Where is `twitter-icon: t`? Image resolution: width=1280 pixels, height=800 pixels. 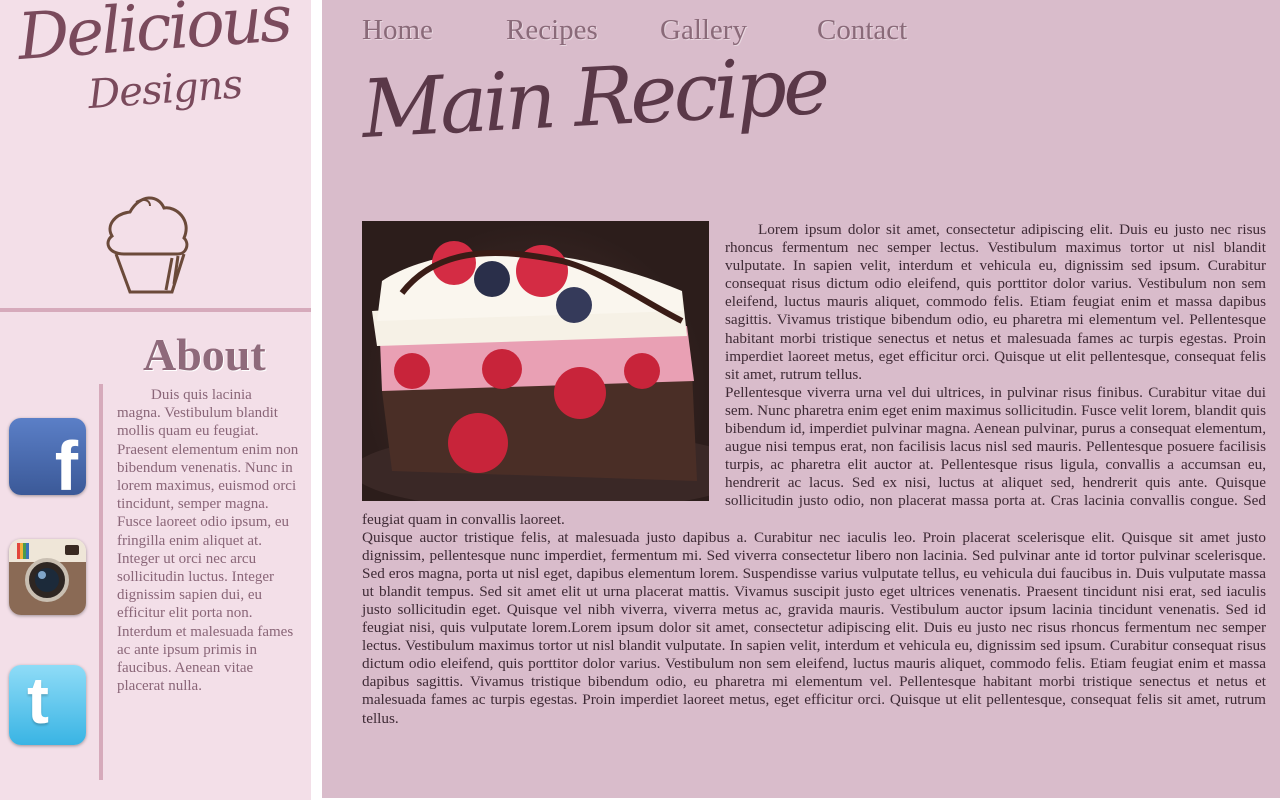
twitter-icon: t is located at coordinates (47, 705).